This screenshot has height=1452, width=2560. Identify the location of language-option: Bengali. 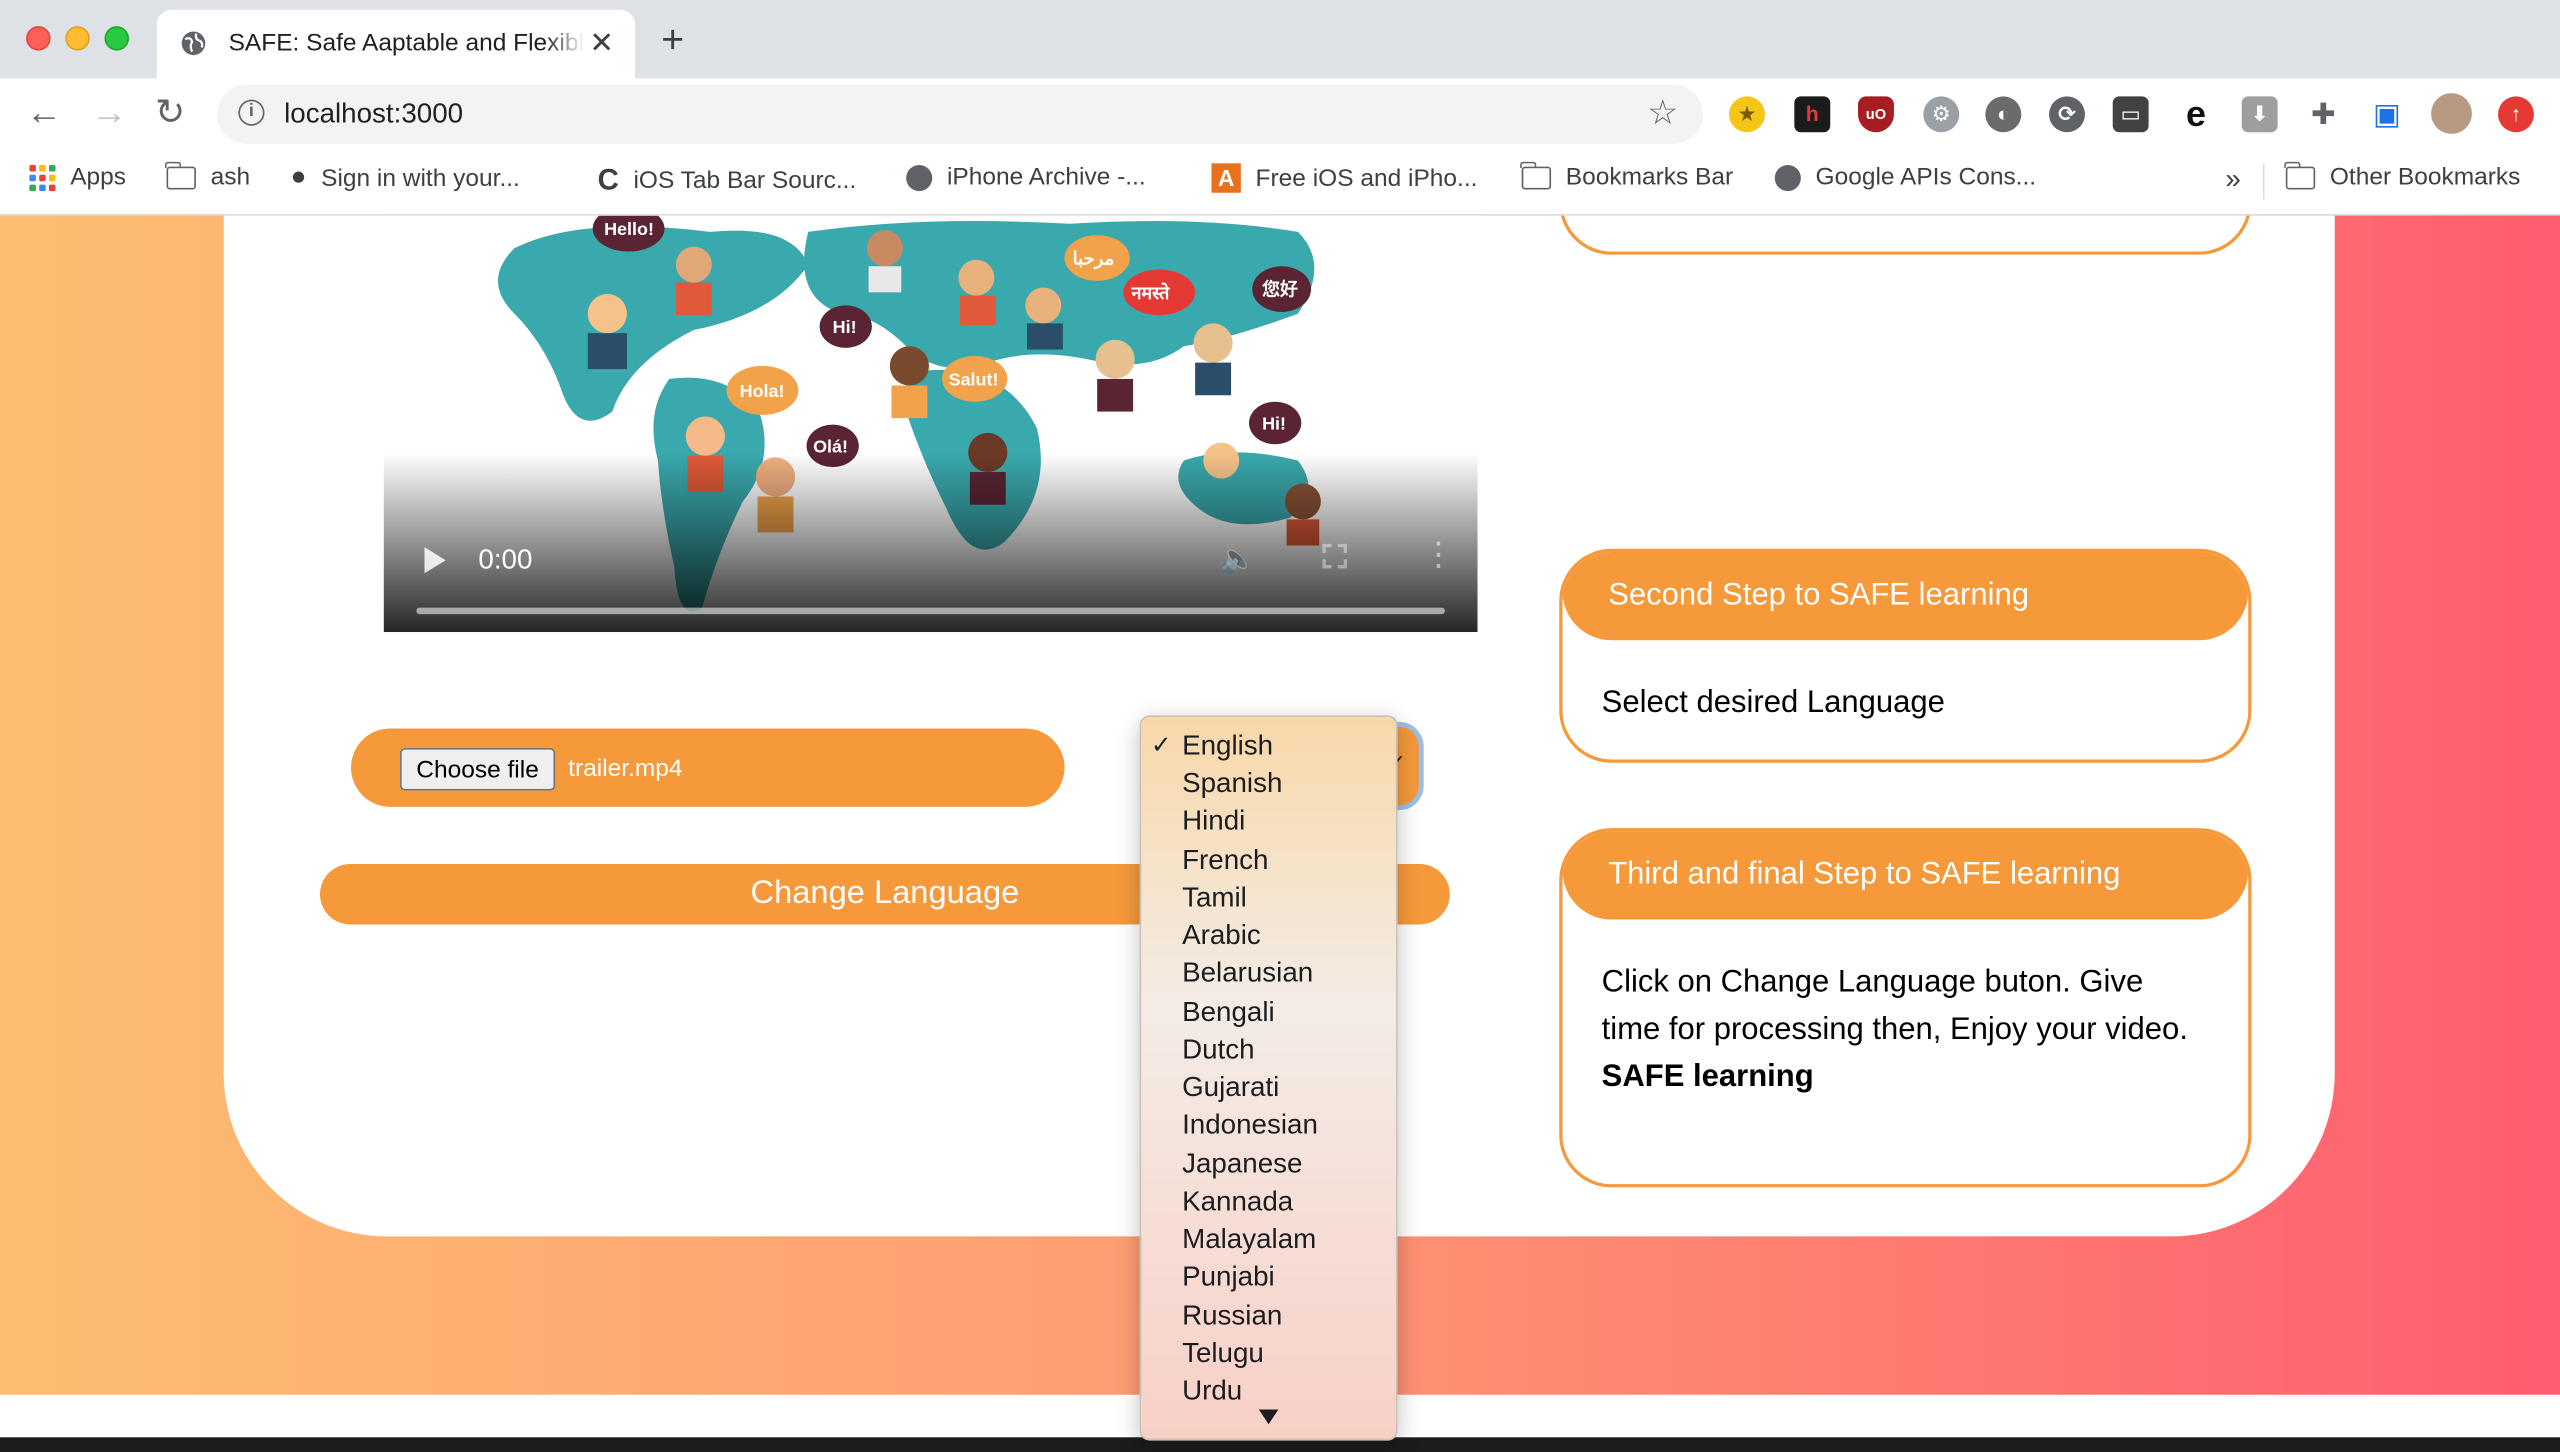
(1228, 1012).